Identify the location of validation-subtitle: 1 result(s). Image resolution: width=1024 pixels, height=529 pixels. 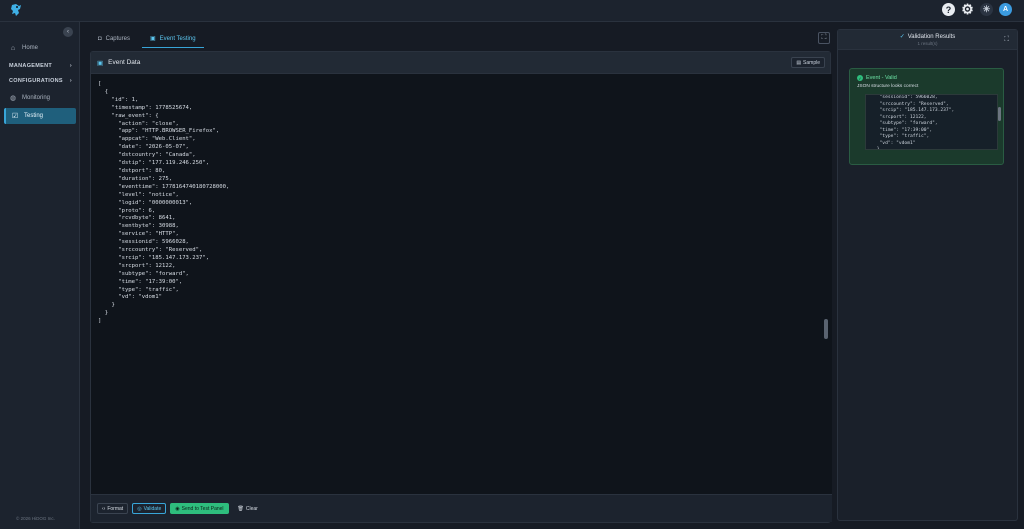
(927, 43).